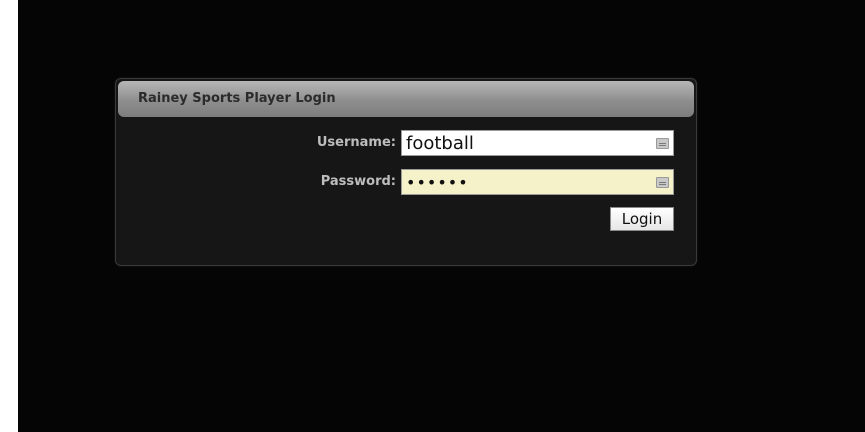  Describe the element at coordinates (356, 142) in the screenshot. I see `username-label: Username:` at that location.